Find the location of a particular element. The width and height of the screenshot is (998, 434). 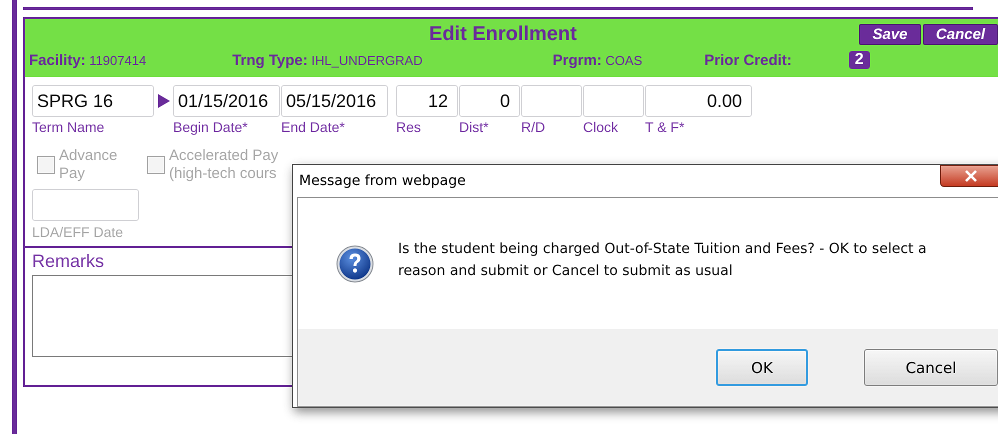

play-arrow-icon is located at coordinates (164, 101).